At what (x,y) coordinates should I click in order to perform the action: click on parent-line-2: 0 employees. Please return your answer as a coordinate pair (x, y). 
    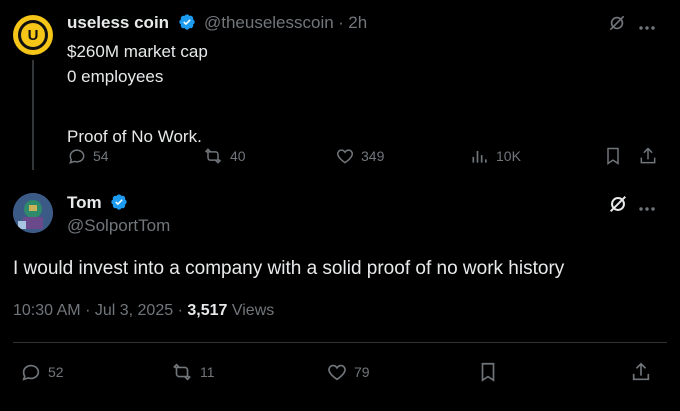
    Looking at the image, I should click on (115, 76).